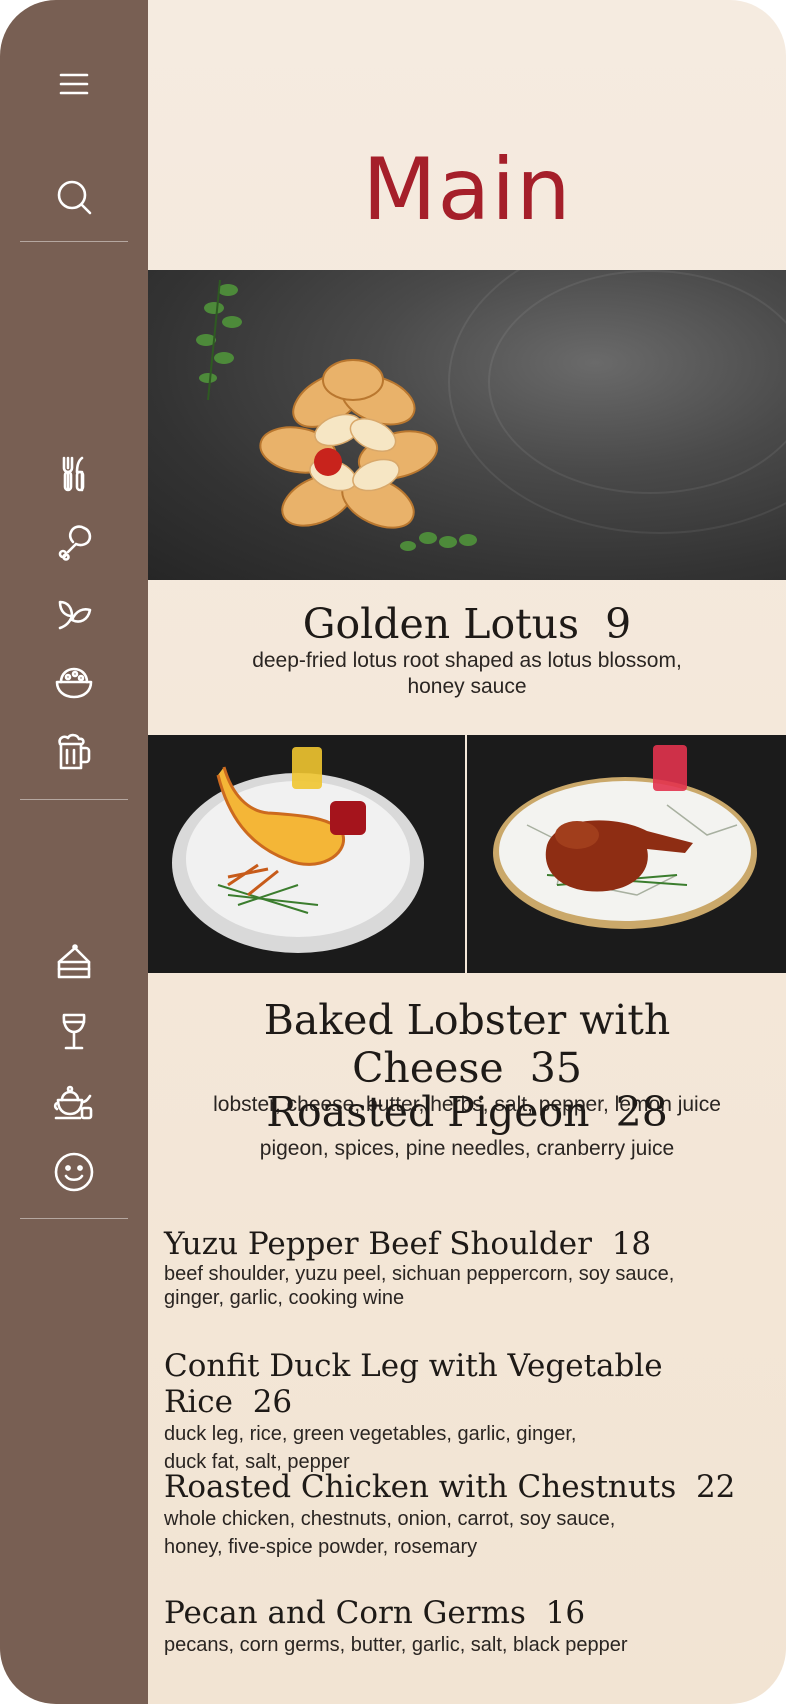 The image size is (786, 1704). What do you see at coordinates (321, 1547) in the screenshot?
I see `item-description: honey, five-spice powder, rosemary` at bounding box center [321, 1547].